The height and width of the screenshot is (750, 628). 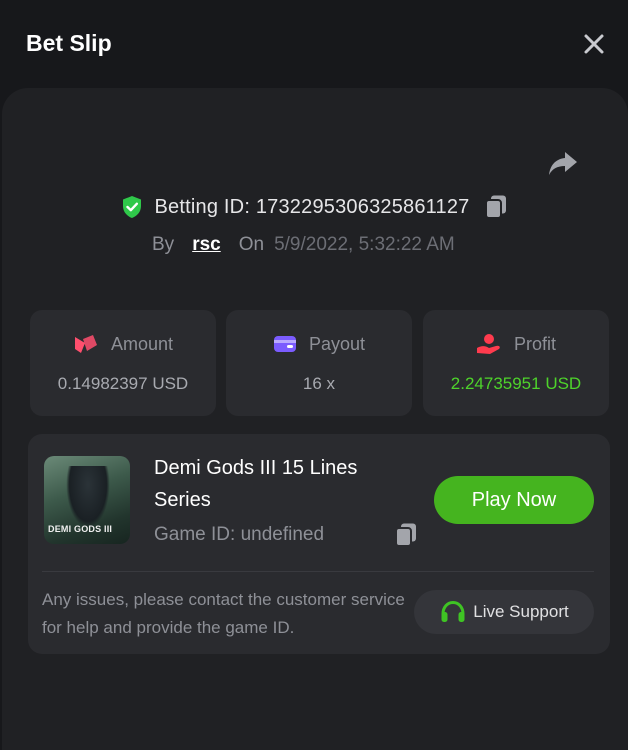 What do you see at coordinates (239, 534) in the screenshot?
I see `game-id: Game ID: undefined` at bounding box center [239, 534].